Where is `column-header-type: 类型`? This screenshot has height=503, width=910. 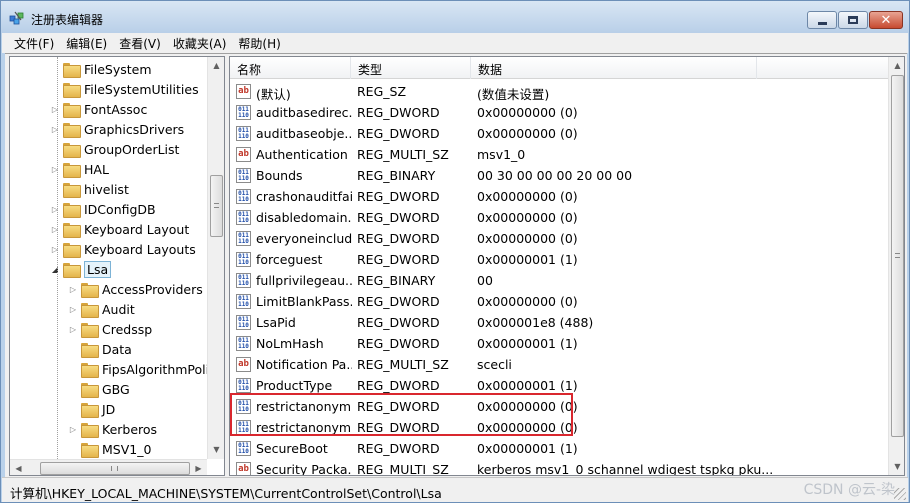 column-header-type: 类型 is located at coordinates (411, 68).